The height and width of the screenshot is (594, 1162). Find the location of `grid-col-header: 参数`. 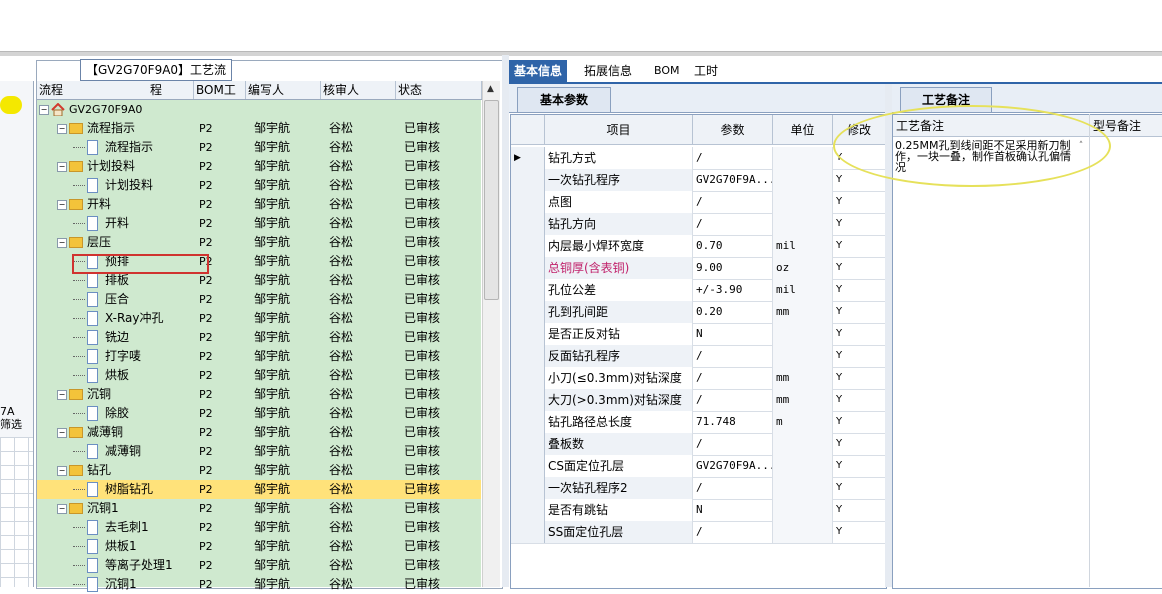

grid-col-header: 参数 is located at coordinates (733, 130).